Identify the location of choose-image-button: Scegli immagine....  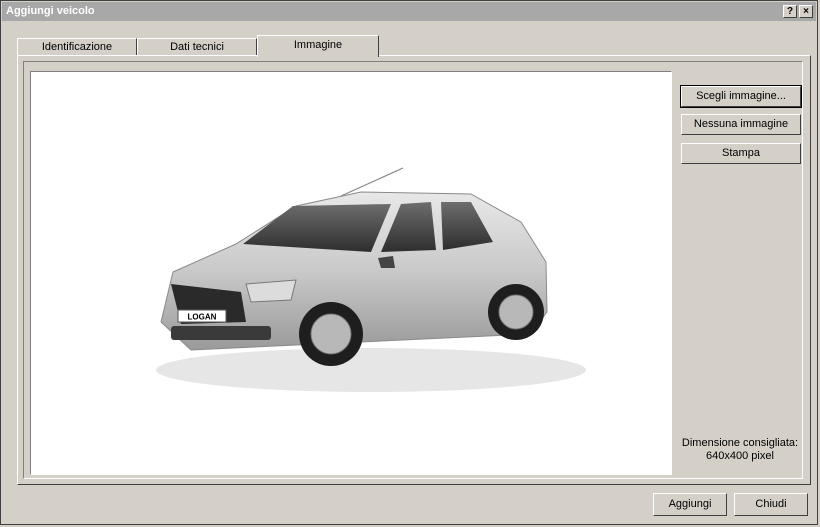
(741, 96).